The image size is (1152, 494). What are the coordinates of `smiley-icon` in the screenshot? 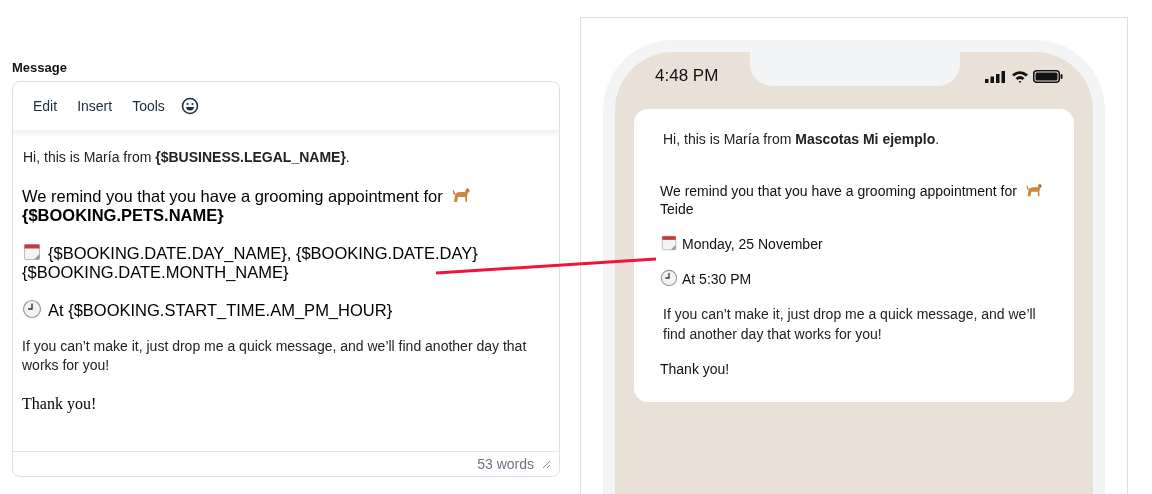 It's located at (189, 106).